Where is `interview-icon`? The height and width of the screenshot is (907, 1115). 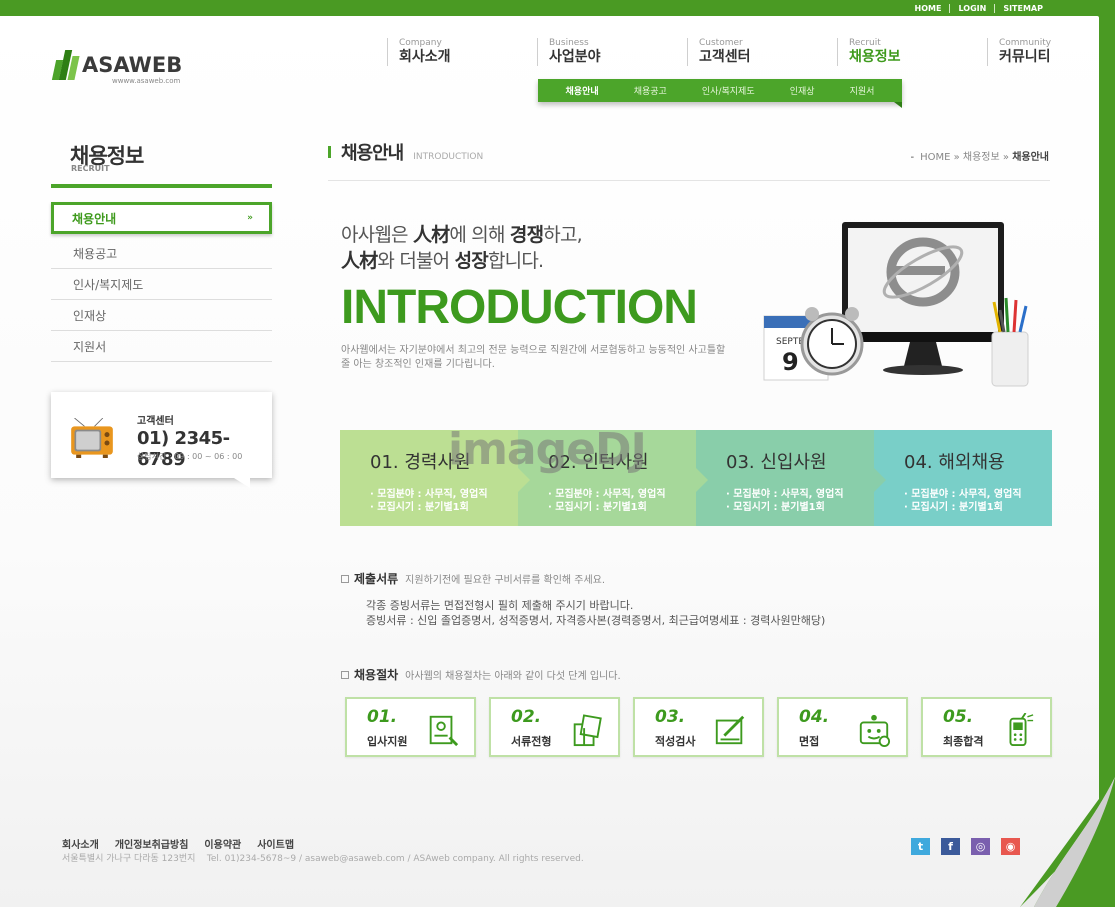
interview-icon is located at coordinates (875, 730).